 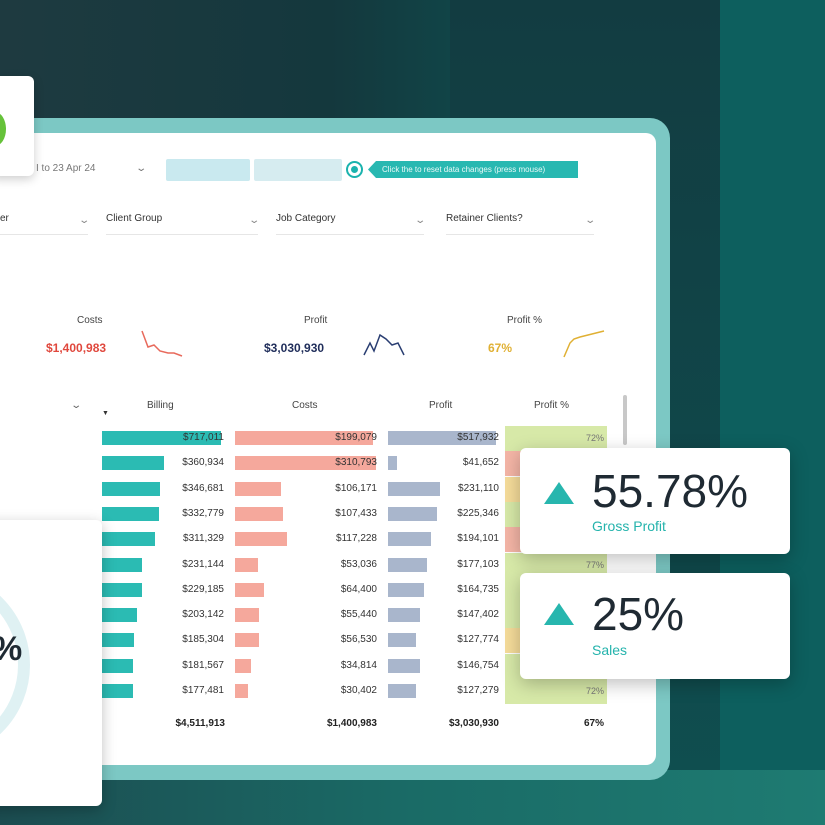 What do you see at coordinates (203, 538) in the screenshot?
I see `billing-value: $311,329` at bounding box center [203, 538].